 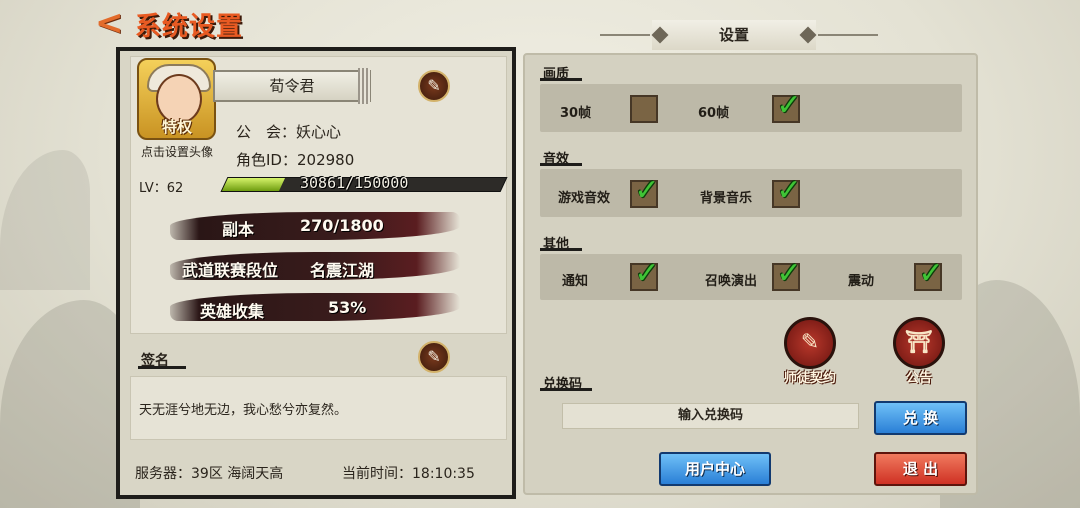 I want to click on mentor-contract-label: 师徒契约, so click(x=809, y=378).